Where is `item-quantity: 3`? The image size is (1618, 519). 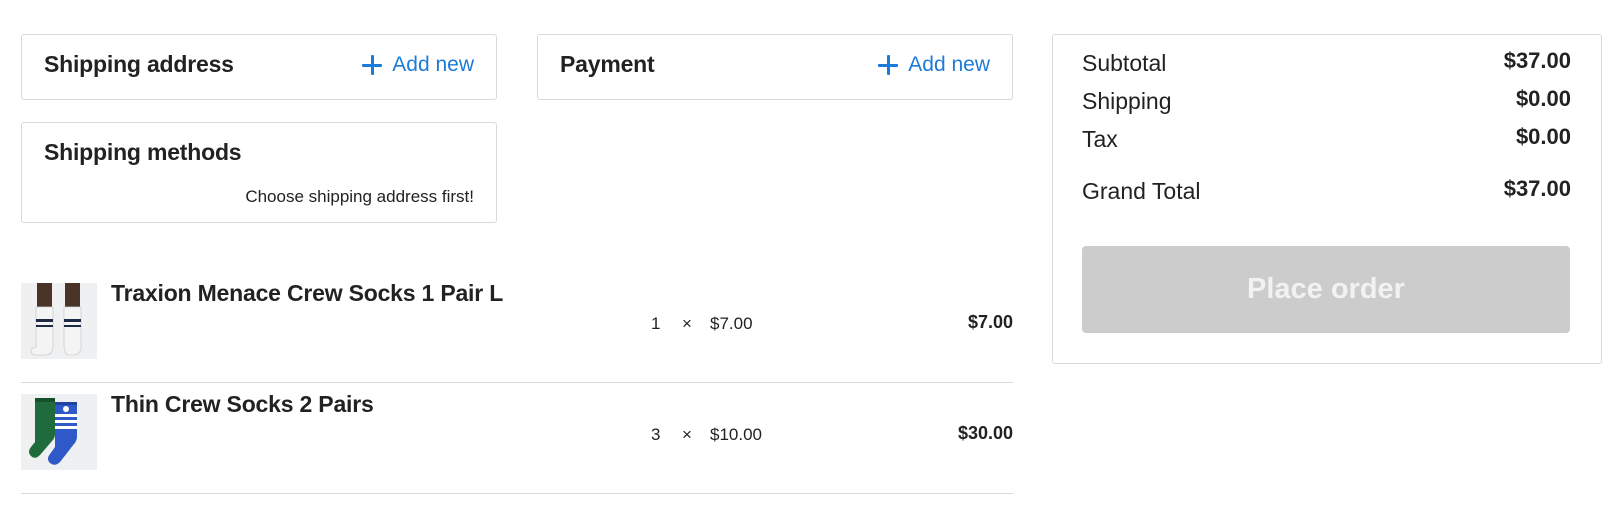 item-quantity: 3 is located at coordinates (656, 434).